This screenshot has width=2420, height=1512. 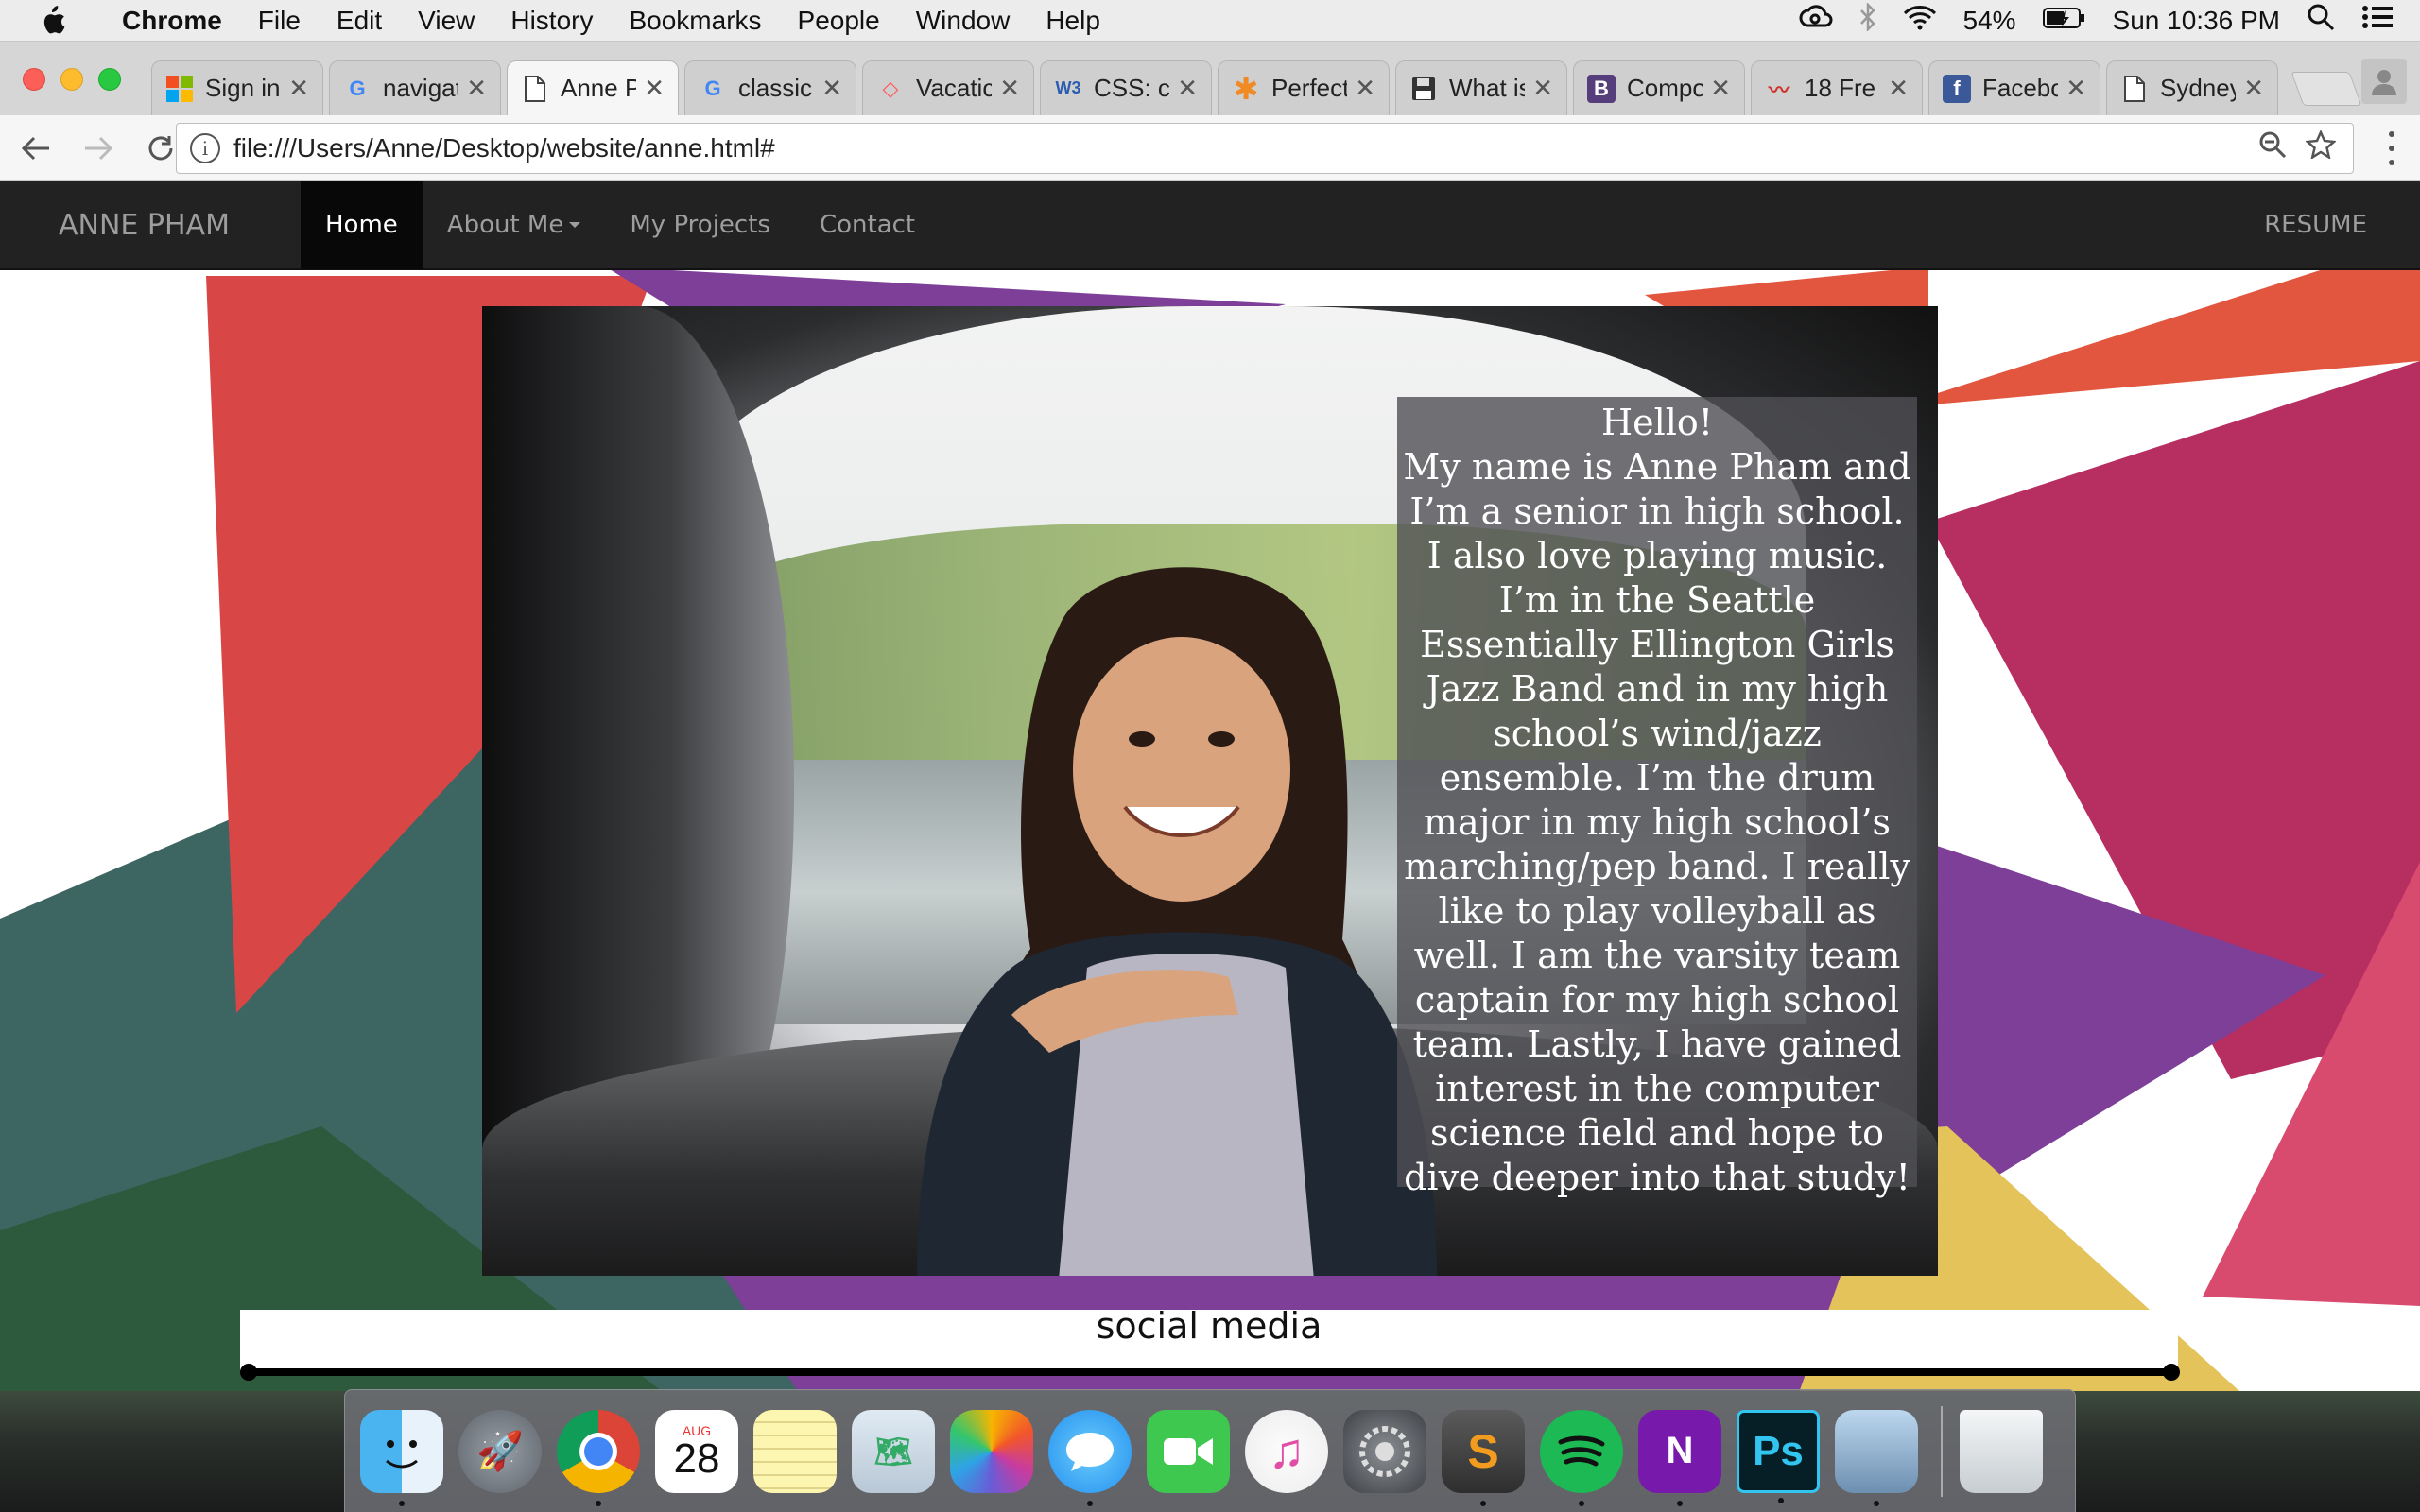 What do you see at coordinates (2321, 147) in the screenshot?
I see `bookmark-star-icon` at bounding box center [2321, 147].